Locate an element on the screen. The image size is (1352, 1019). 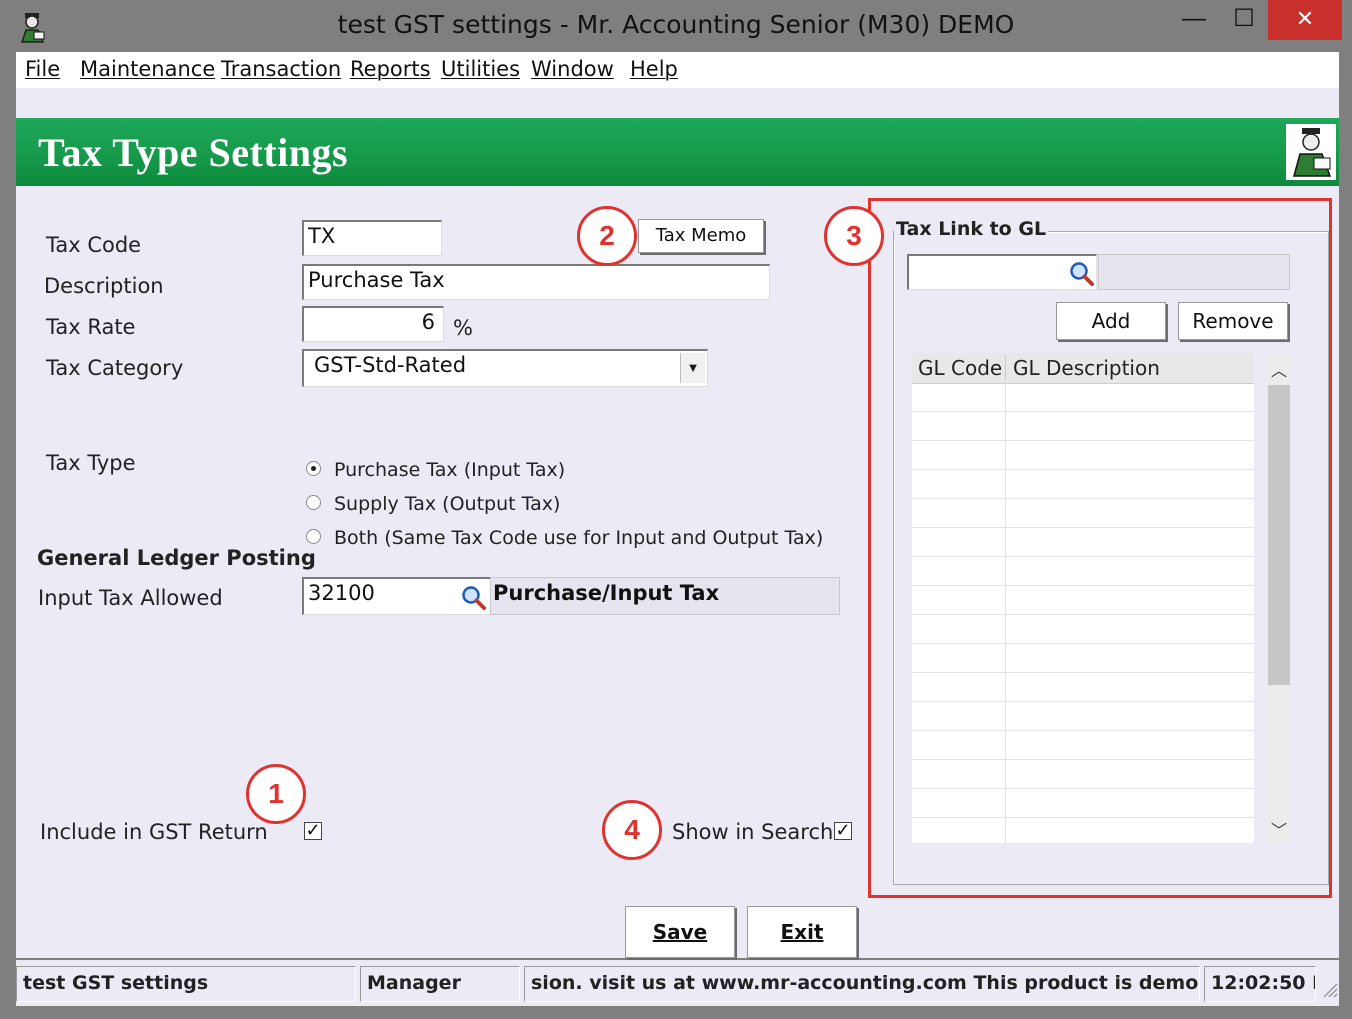
table-scrollbar: ︿ ﹀ is located at coordinates (1279, 598).